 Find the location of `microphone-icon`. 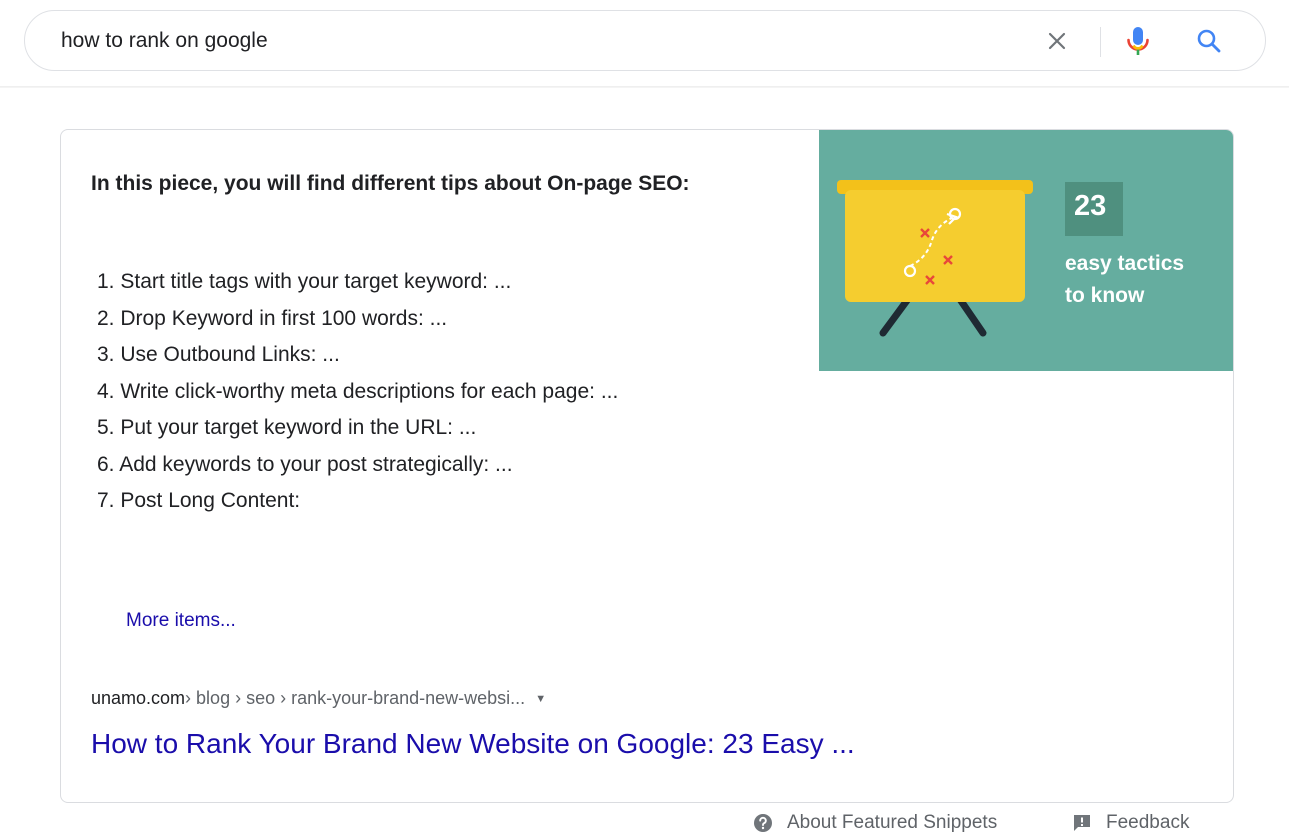

microphone-icon is located at coordinates (1138, 41).